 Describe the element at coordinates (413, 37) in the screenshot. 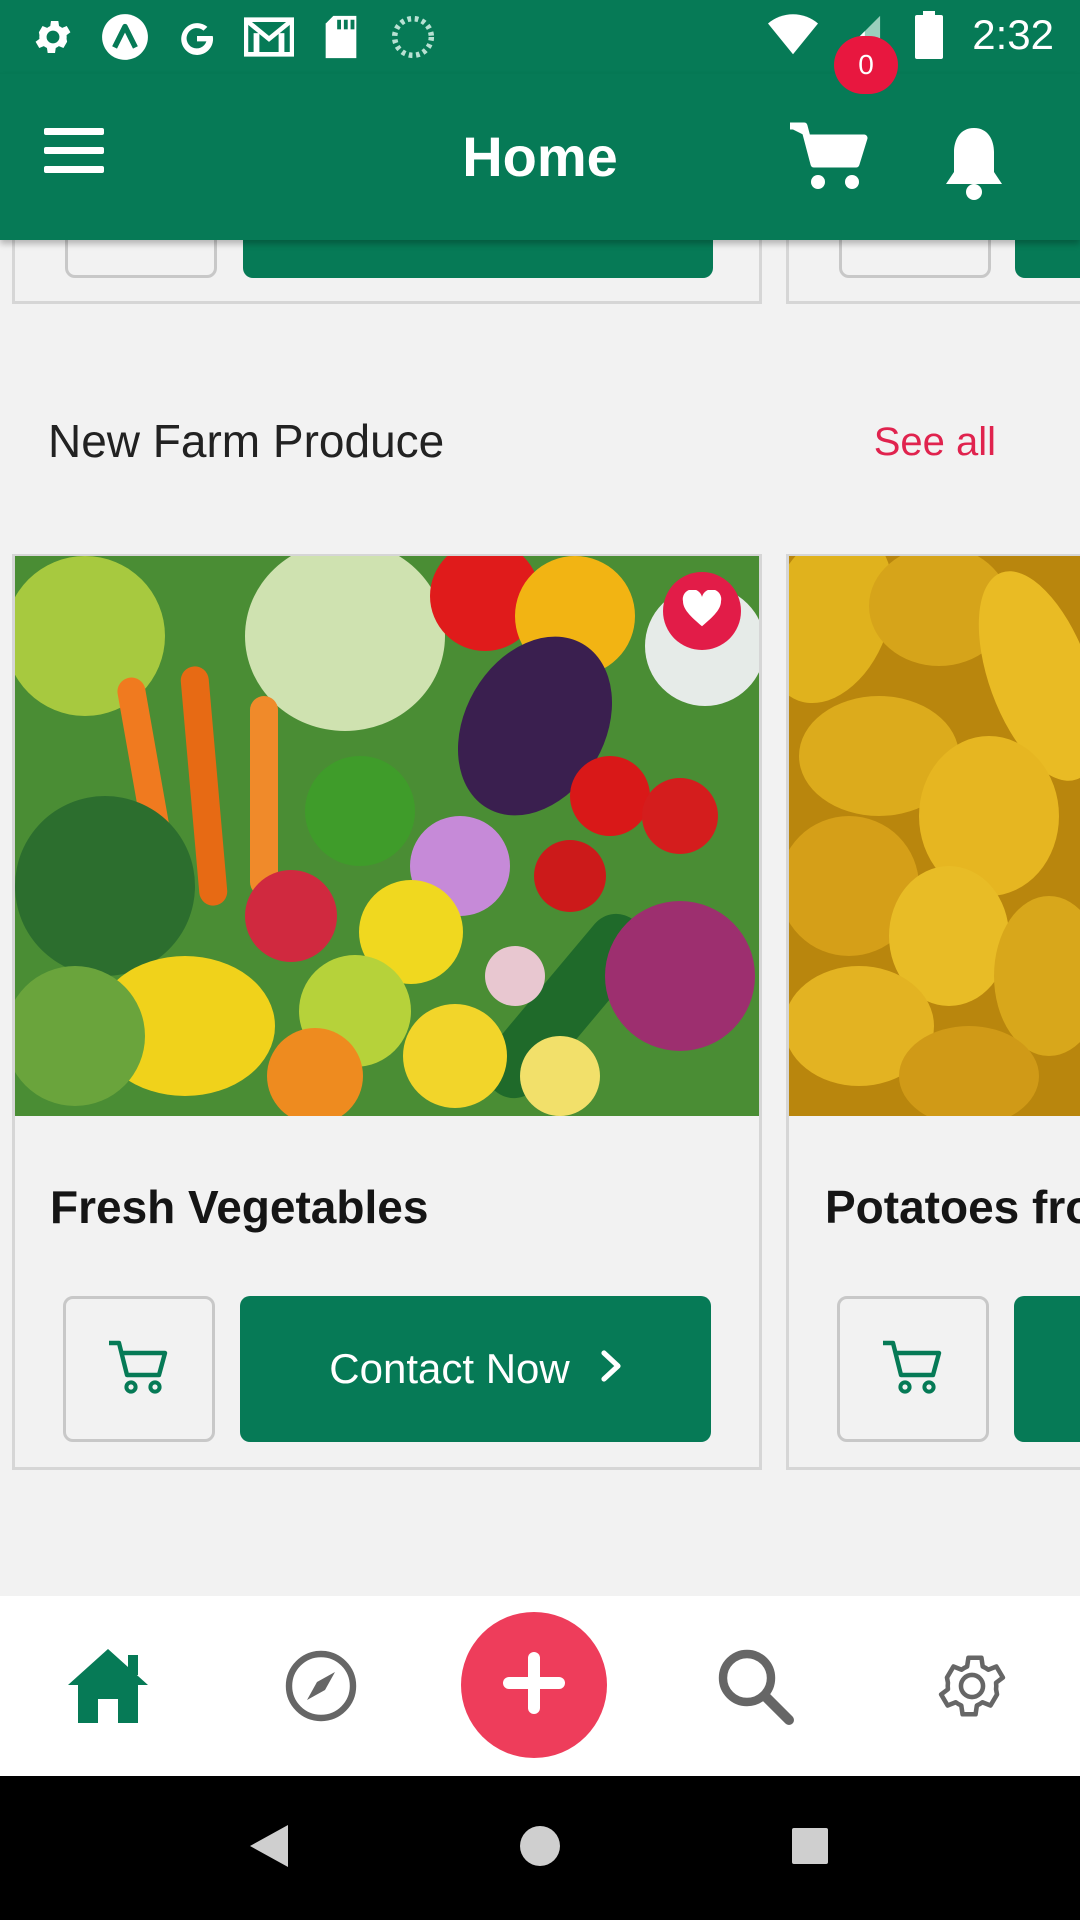

I see `loading-icon` at that location.